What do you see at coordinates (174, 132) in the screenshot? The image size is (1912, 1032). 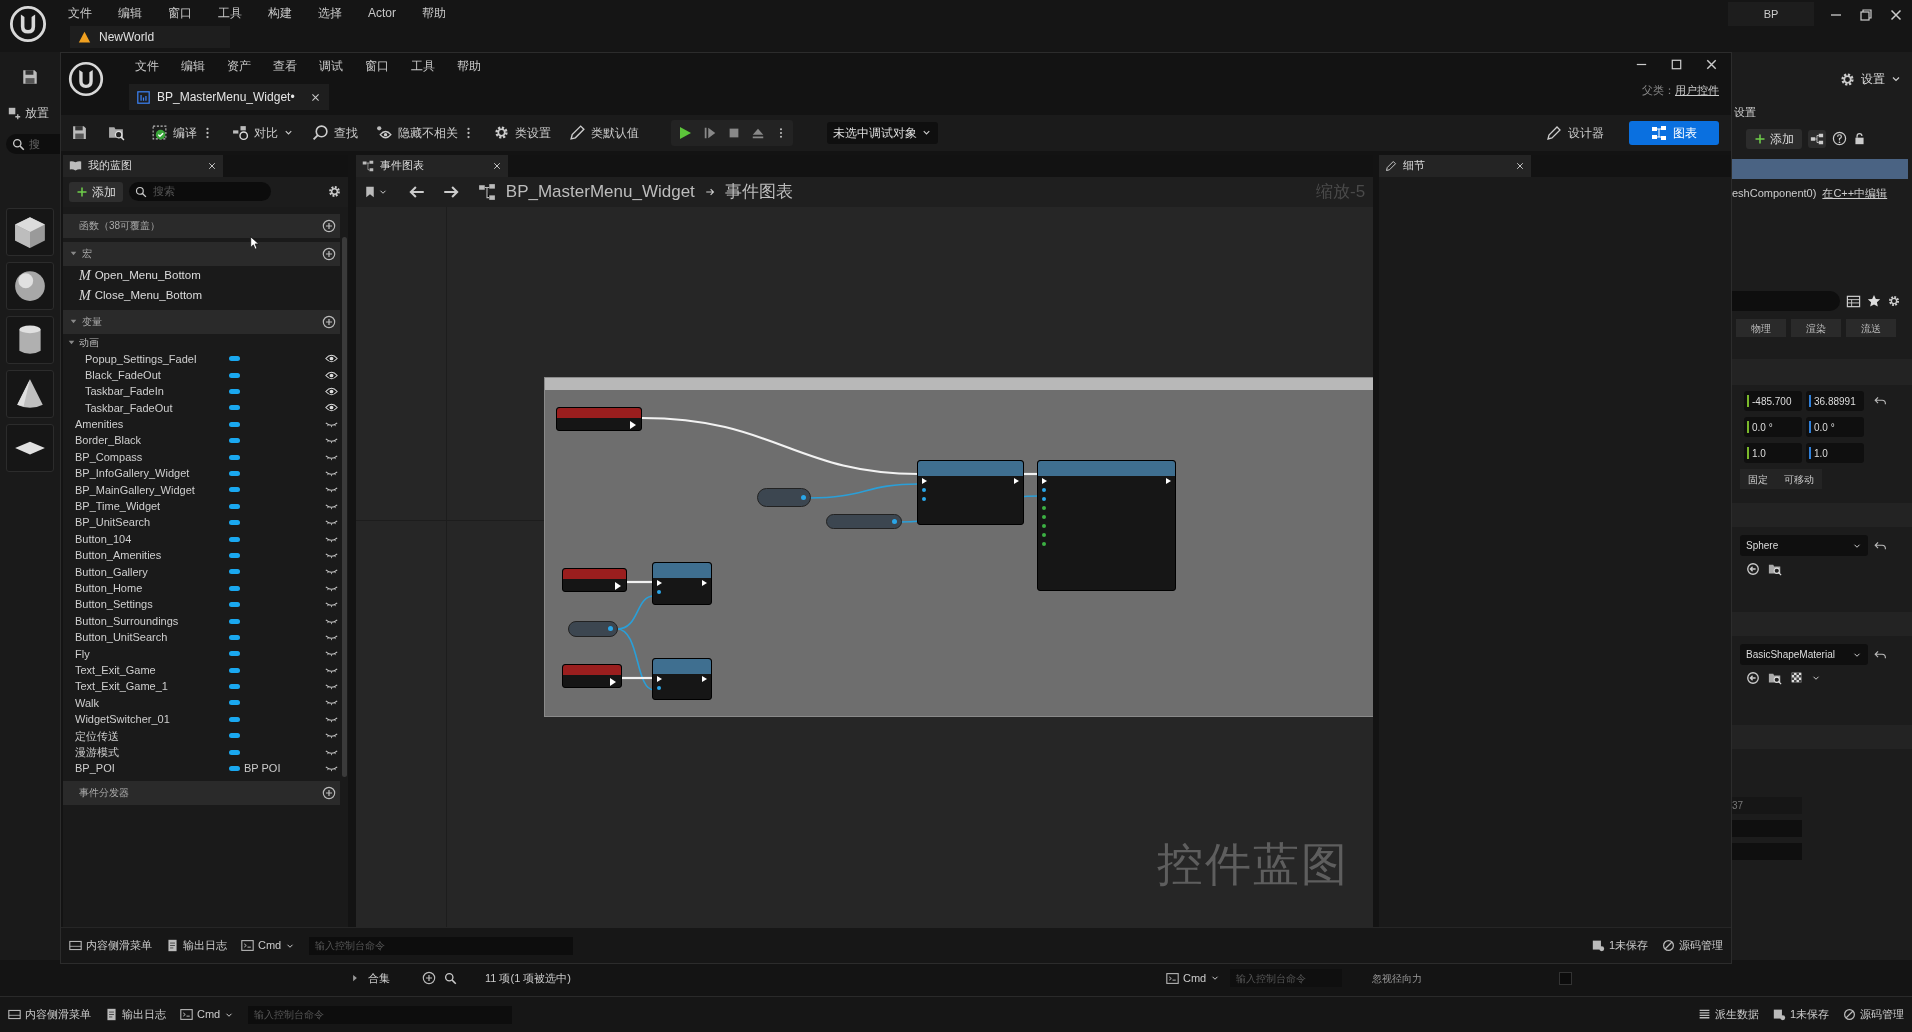 I see `toolbar-button: 编译` at bounding box center [174, 132].